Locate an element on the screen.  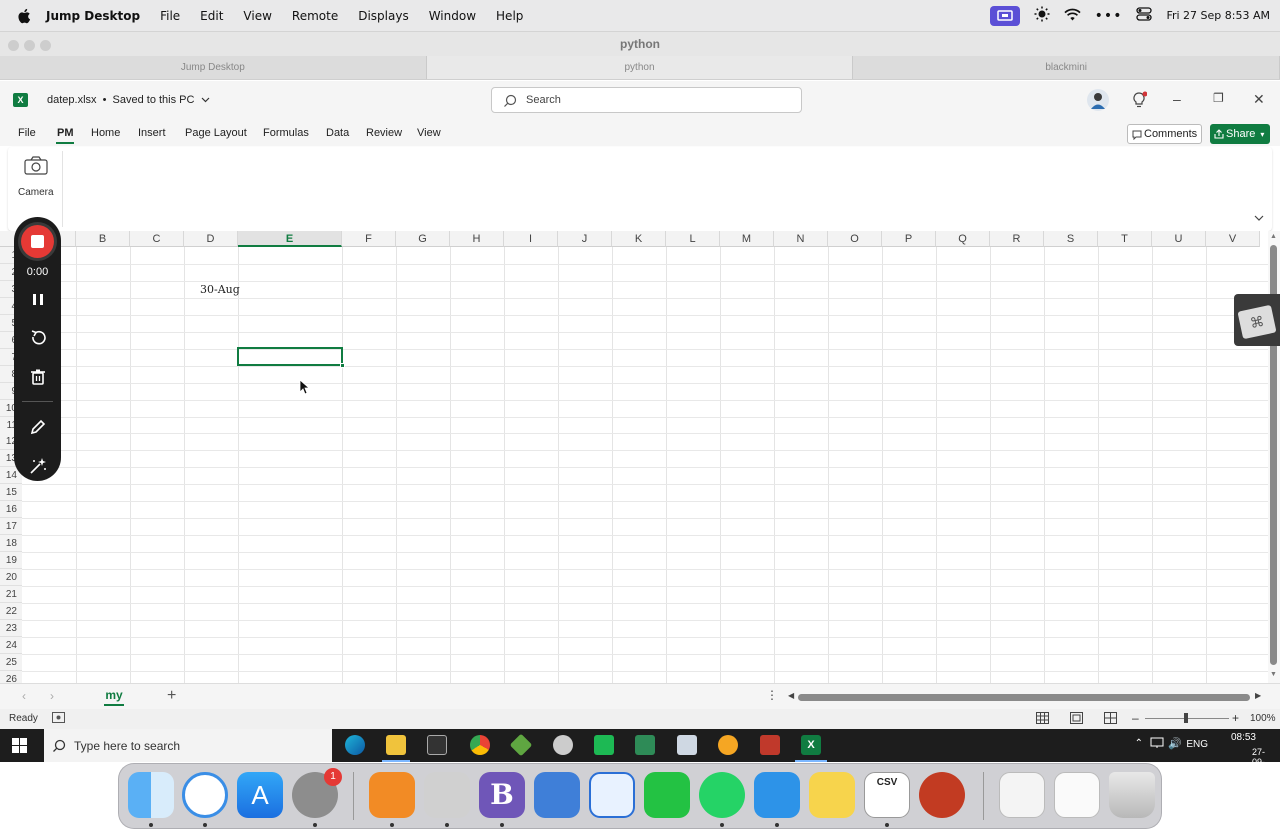
taskbar-search-box: Type here to search is located at coordinates (188, 745).